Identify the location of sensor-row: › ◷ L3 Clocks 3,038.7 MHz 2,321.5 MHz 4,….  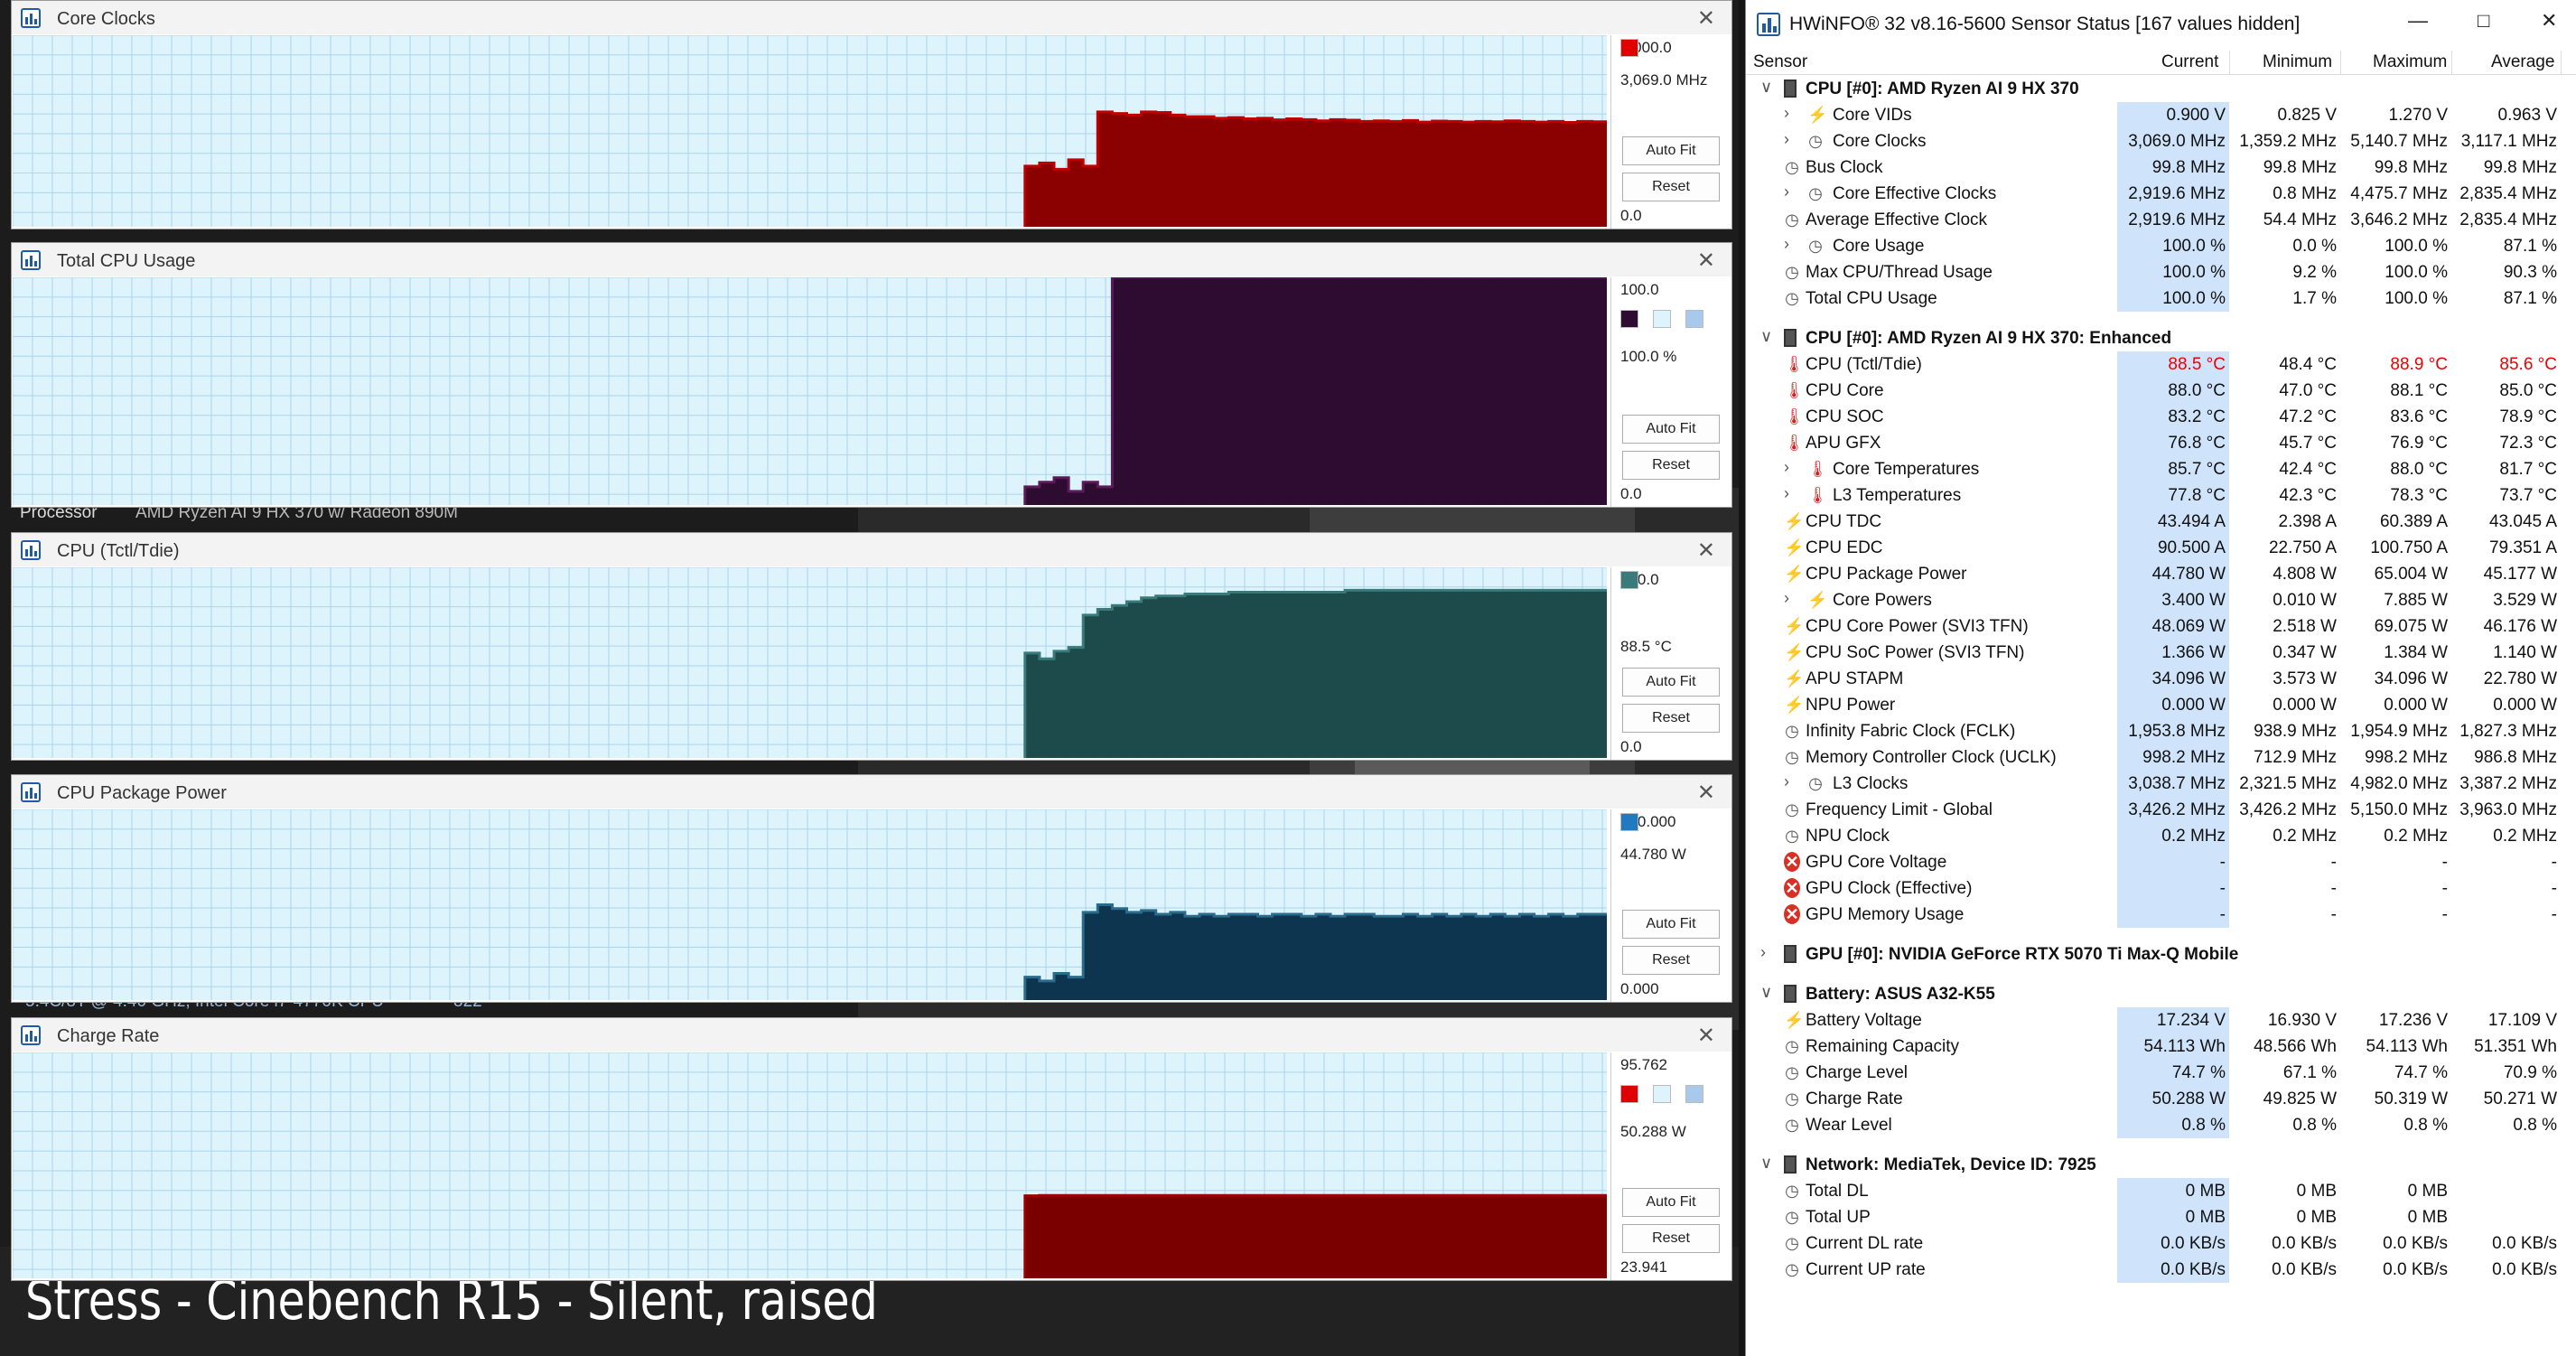
(2161, 784).